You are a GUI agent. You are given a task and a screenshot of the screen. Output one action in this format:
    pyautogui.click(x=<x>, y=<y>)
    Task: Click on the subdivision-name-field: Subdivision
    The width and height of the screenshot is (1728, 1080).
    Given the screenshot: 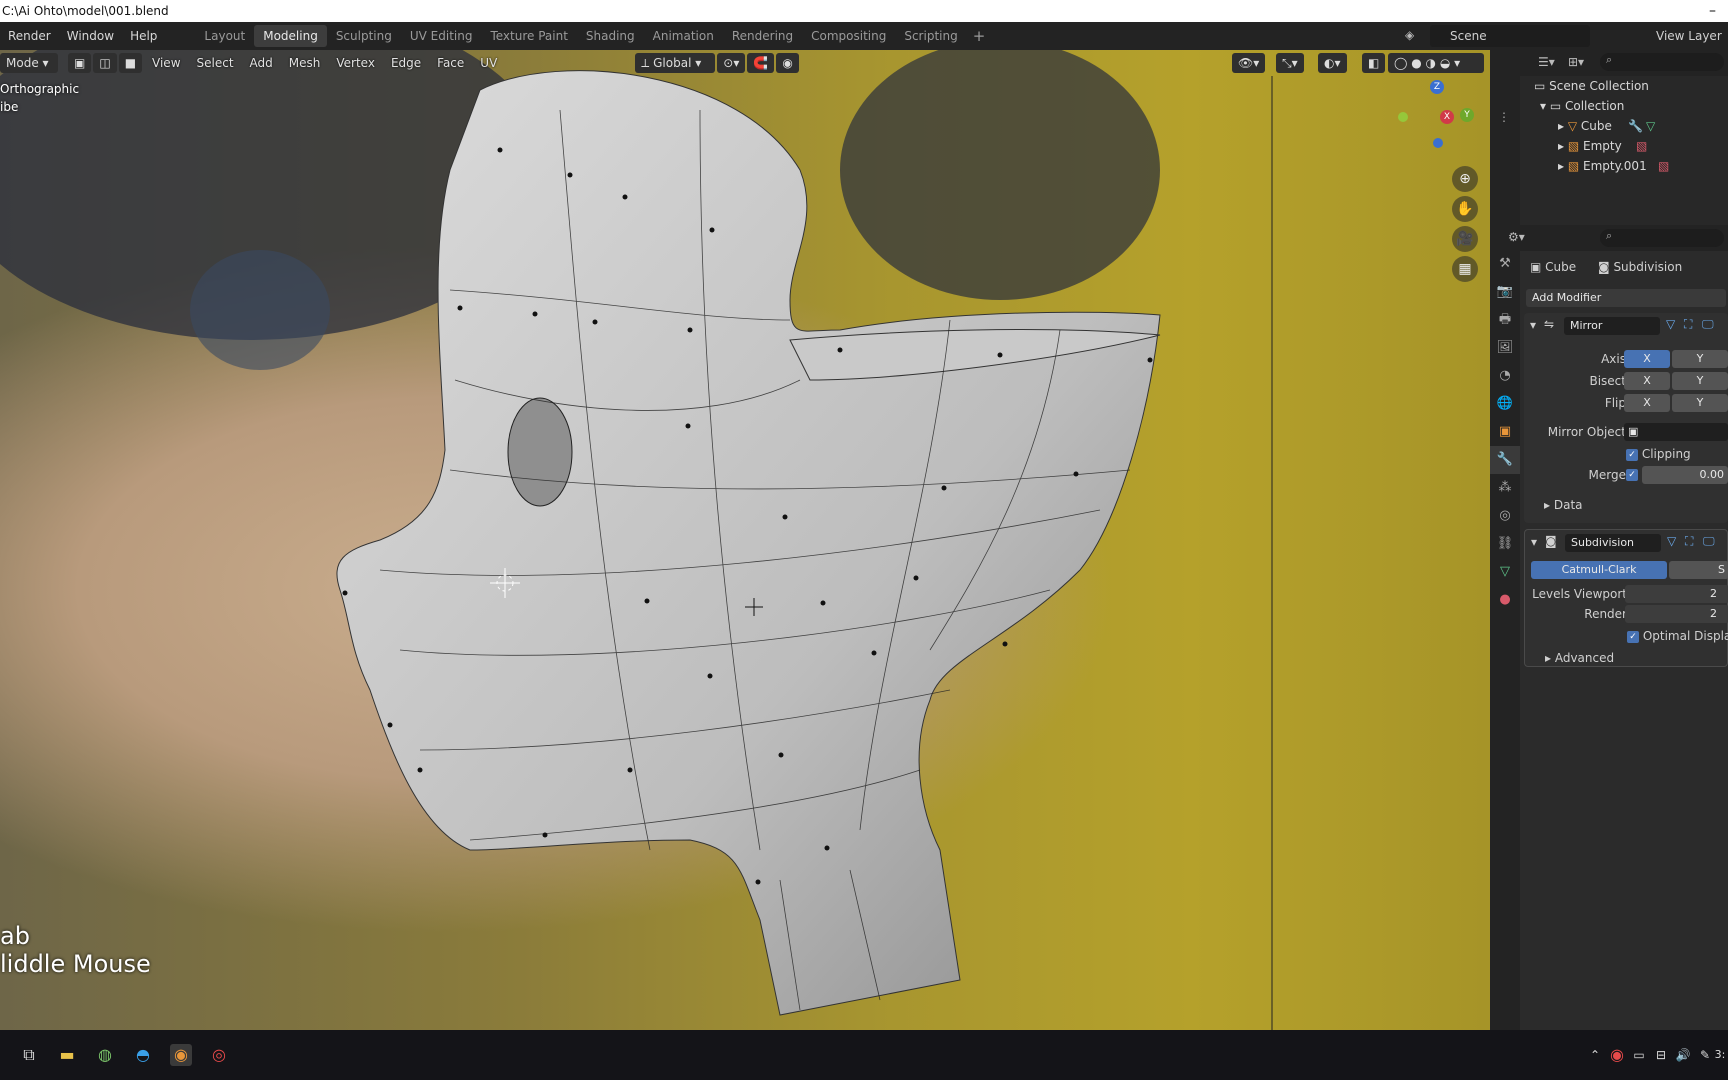 What is the action you would take?
    pyautogui.click(x=1613, y=543)
    